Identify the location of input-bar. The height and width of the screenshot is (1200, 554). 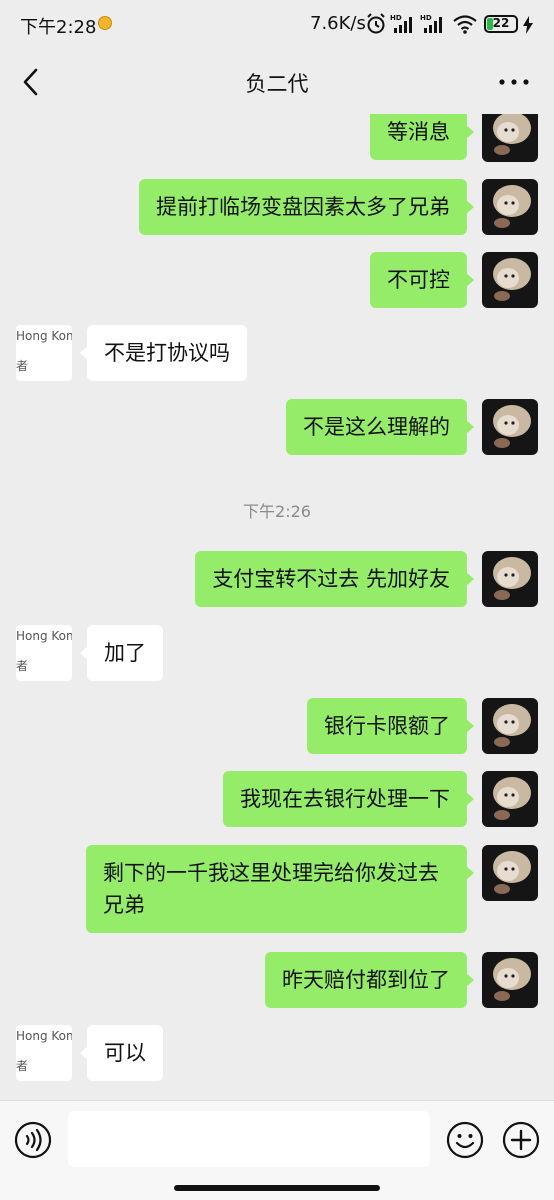
(277, 1150).